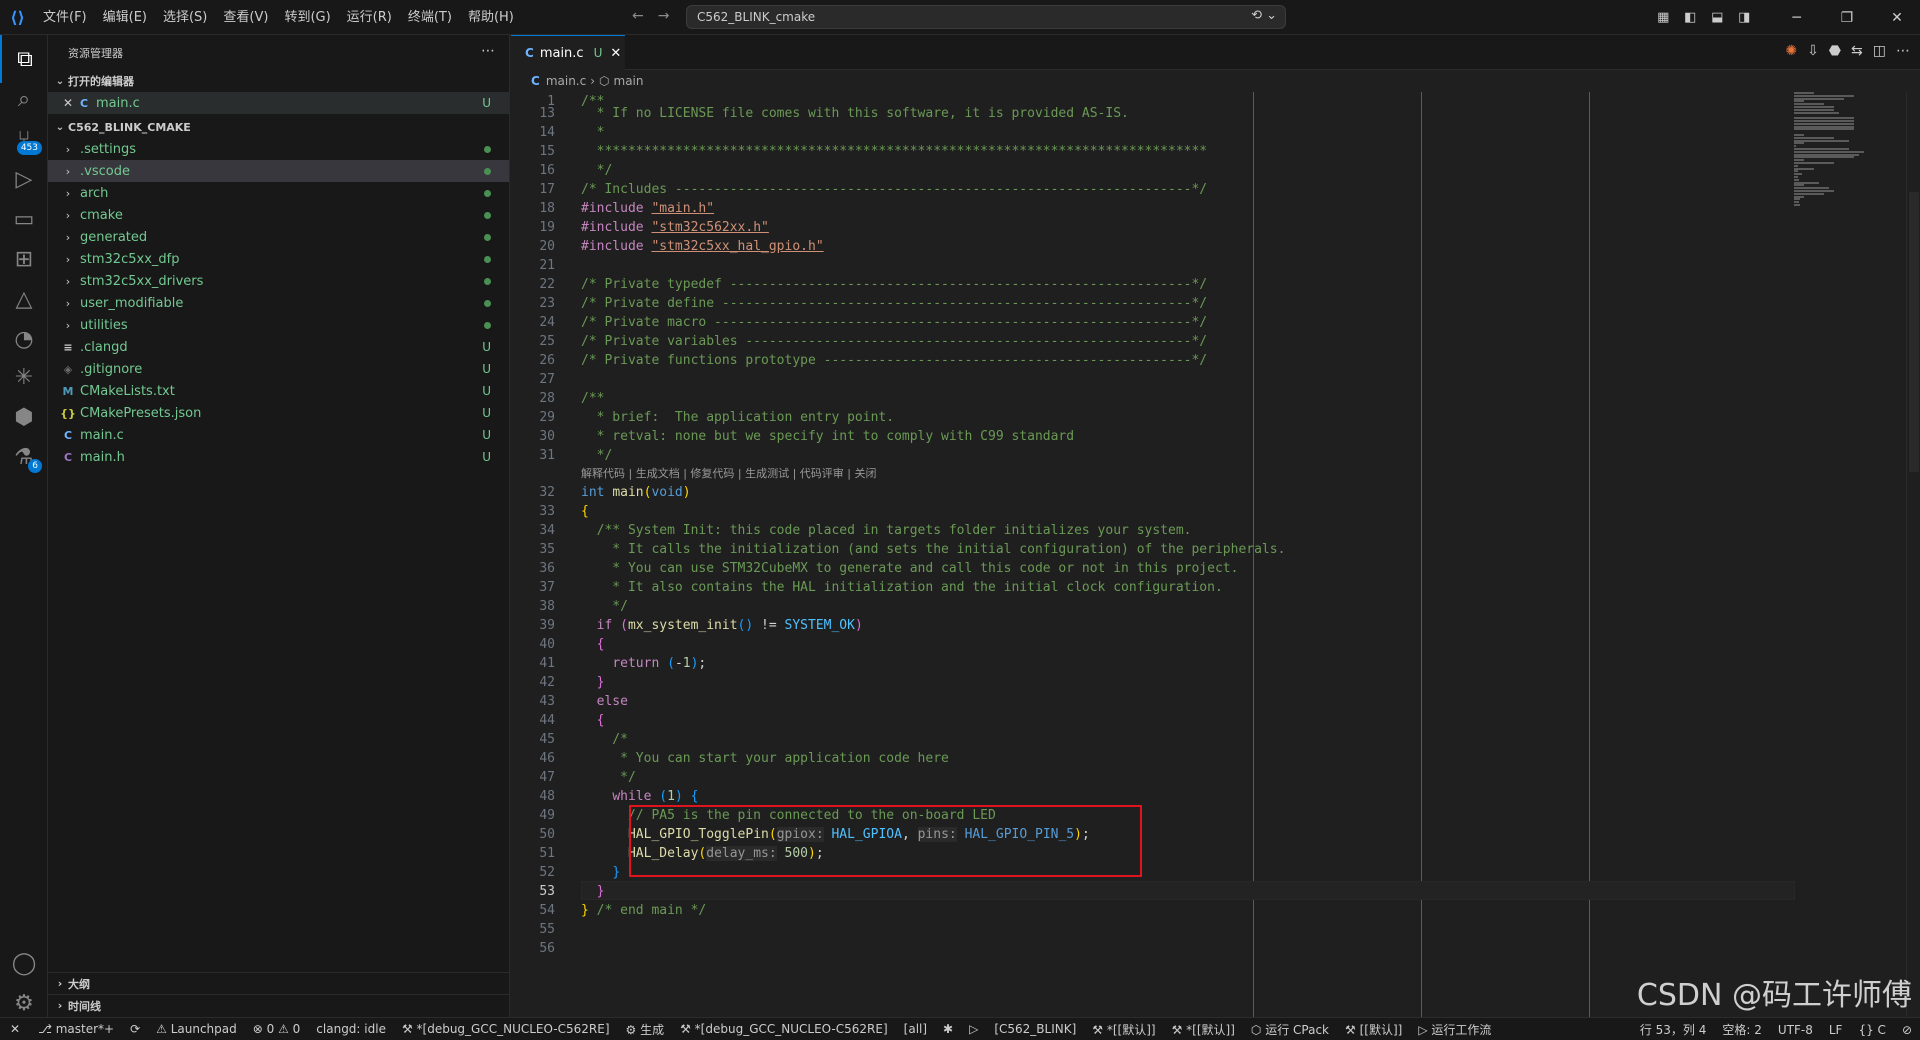  Describe the element at coordinates (68, 215) in the screenshot. I see `chevron-right-icon: ›` at that location.